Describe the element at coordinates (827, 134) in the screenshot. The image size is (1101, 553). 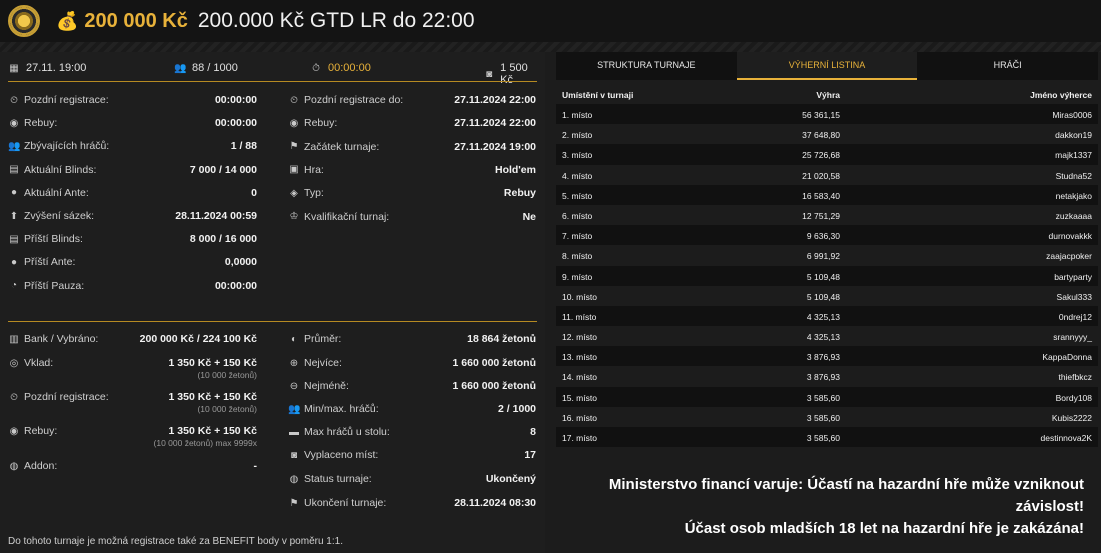
I see `table-row: 2. místo 37 648,80 dakkon19` at that location.